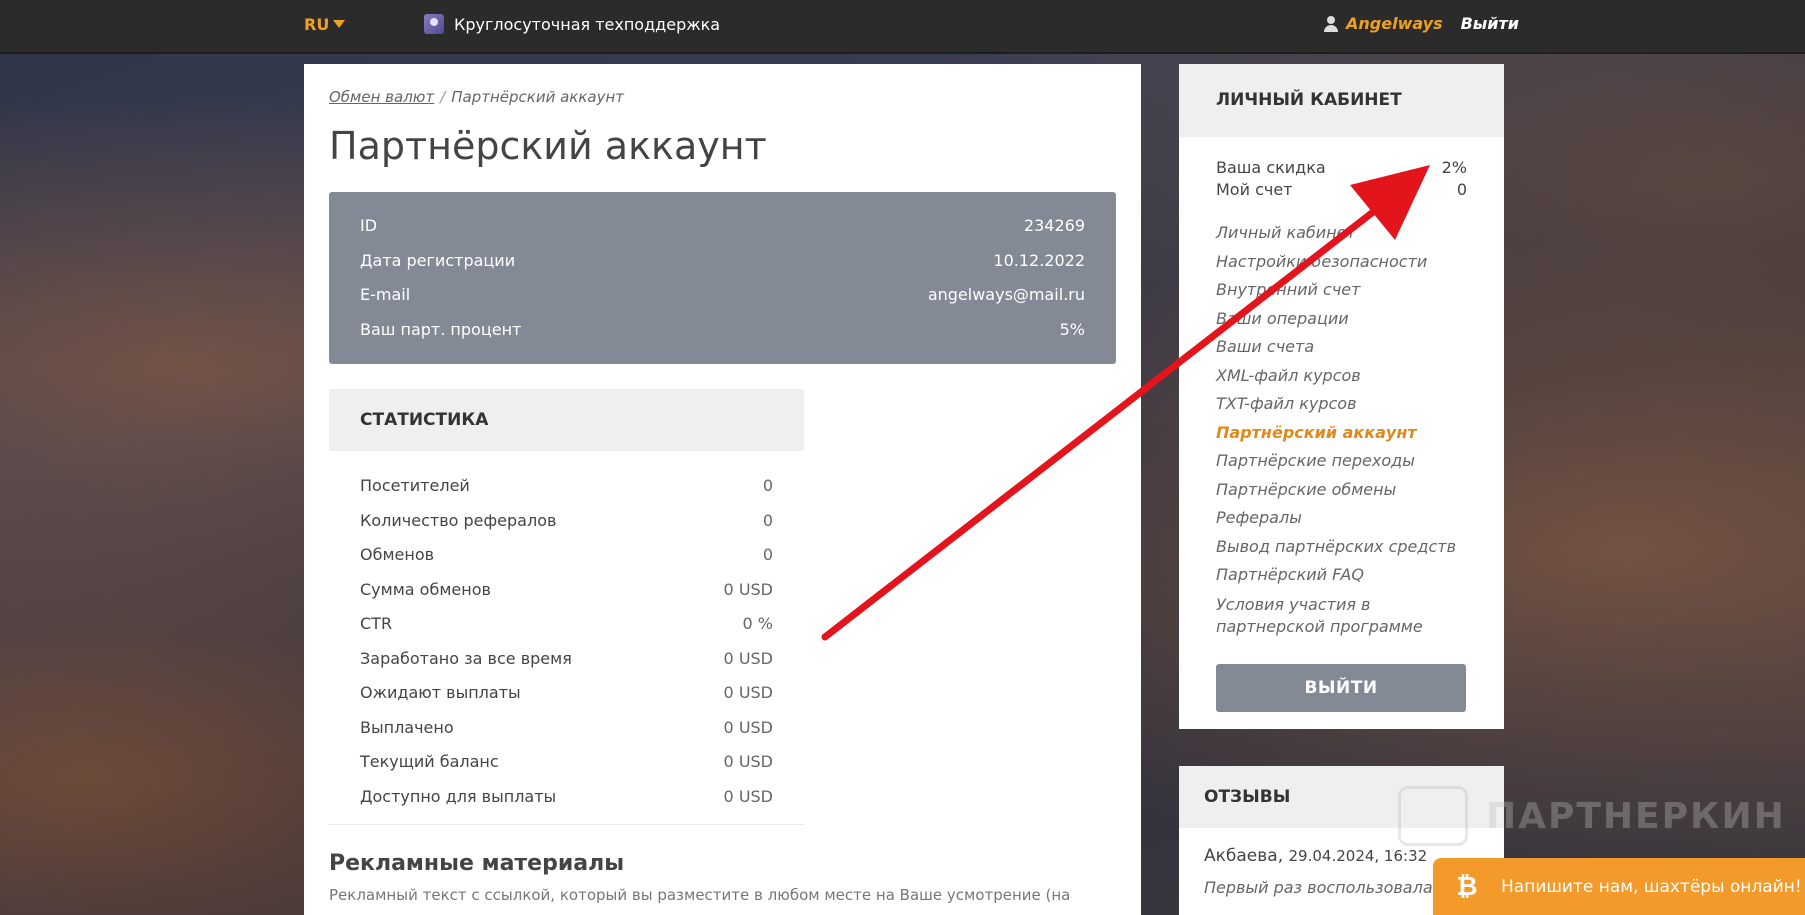  I want to click on stats-label: Выплачено, so click(407, 727).